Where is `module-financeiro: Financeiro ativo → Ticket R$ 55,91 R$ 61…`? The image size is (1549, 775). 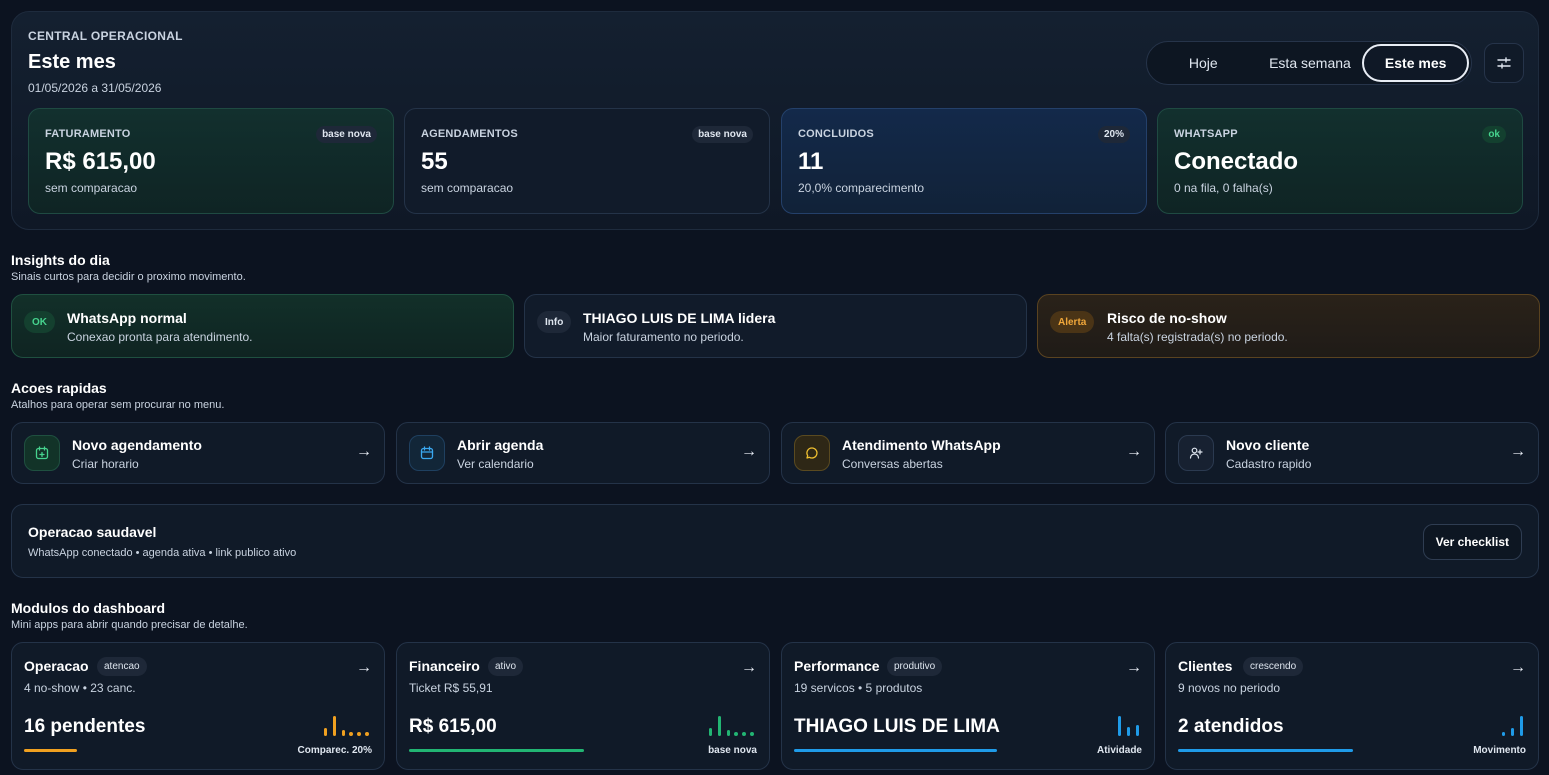
module-financeiro: Financeiro ativo → Ticket R$ 55,91 R$ 61… is located at coordinates (583, 706).